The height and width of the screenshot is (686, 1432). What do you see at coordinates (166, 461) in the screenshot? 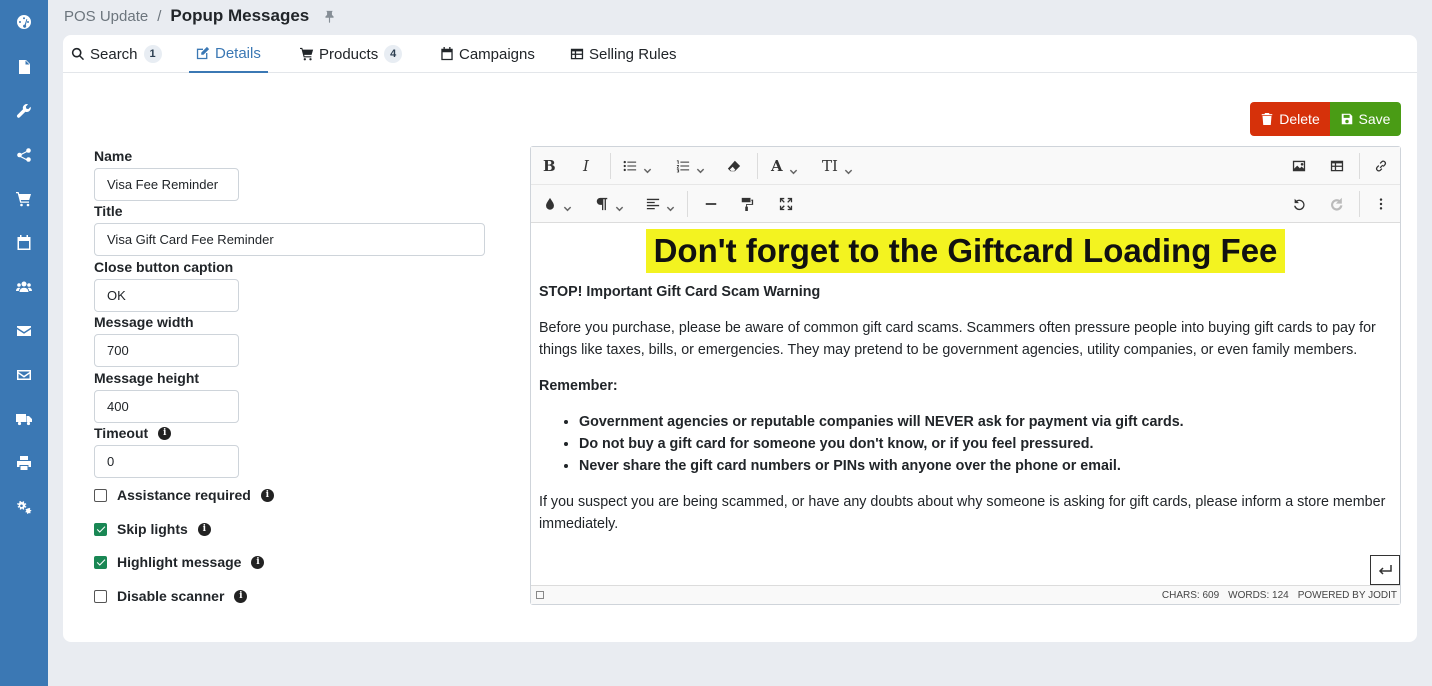
I see `timeout-field` at bounding box center [166, 461].